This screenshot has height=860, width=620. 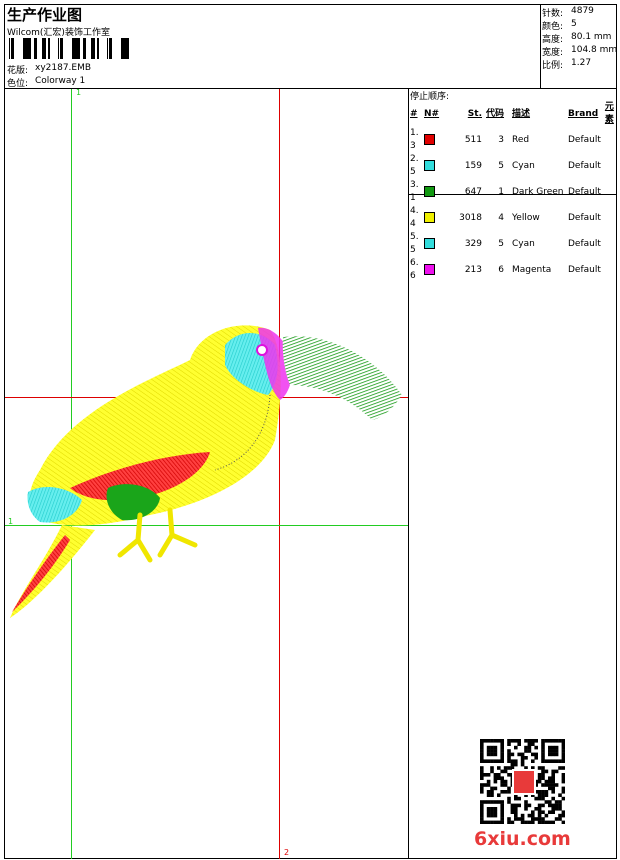 What do you see at coordinates (414, 191) in the screenshot?
I see `row-index: 3. 1` at bounding box center [414, 191].